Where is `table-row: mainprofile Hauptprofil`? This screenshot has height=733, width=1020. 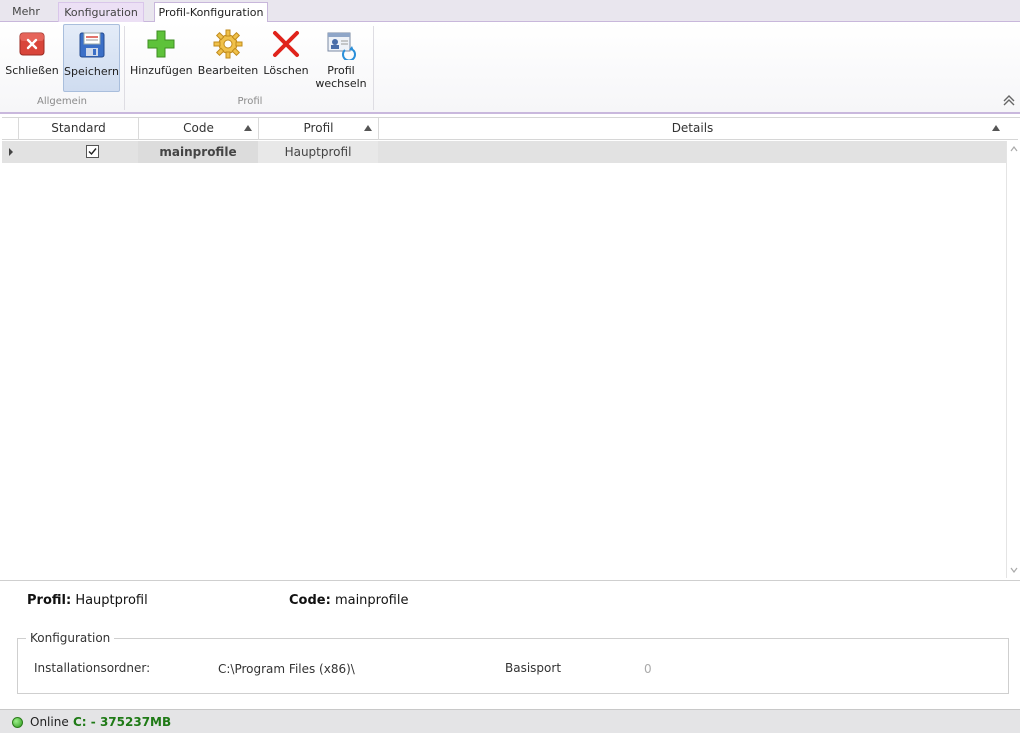 table-row: mainprofile Hauptprofil is located at coordinates (504, 152).